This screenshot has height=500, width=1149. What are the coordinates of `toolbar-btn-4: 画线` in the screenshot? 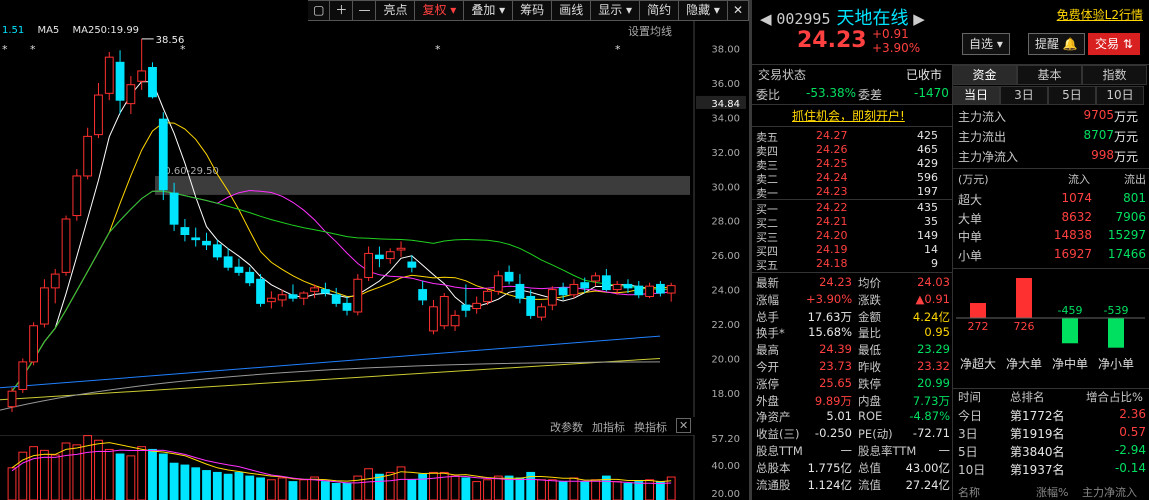 It's located at (572, 10).